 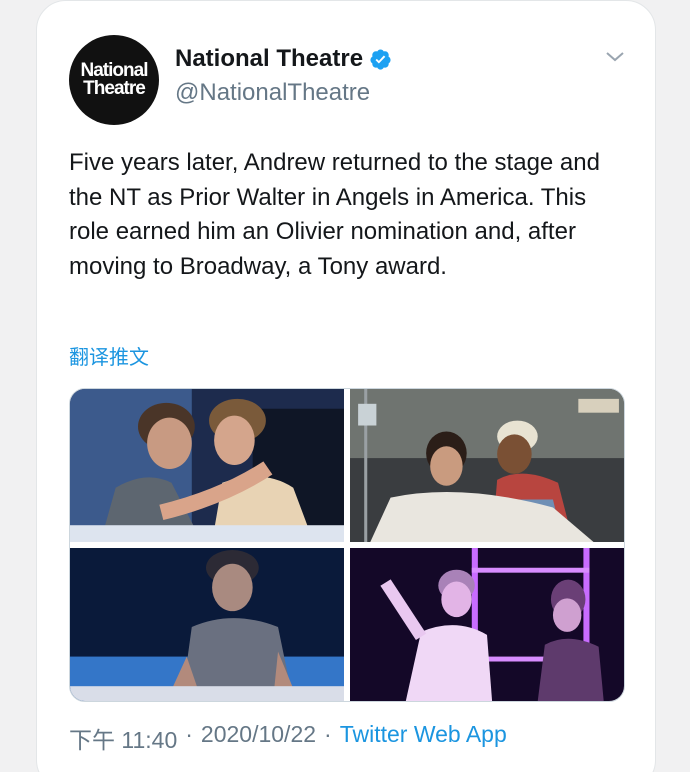 What do you see at coordinates (269, 59) in the screenshot?
I see `display-name: National Theatre` at bounding box center [269, 59].